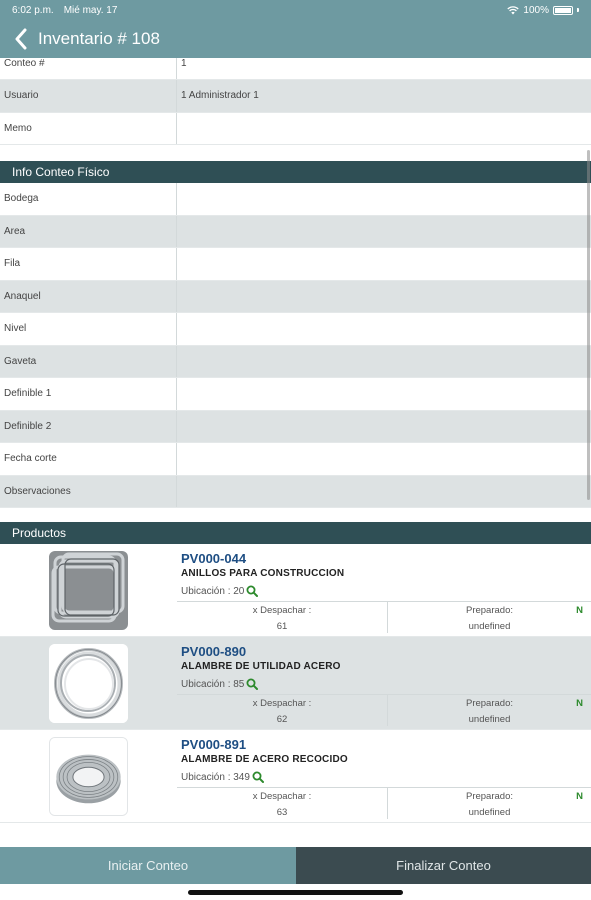  What do you see at coordinates (214, 558) in the screenshot?
I see `product-code: PV000-044` at bounding box center [214, 558].